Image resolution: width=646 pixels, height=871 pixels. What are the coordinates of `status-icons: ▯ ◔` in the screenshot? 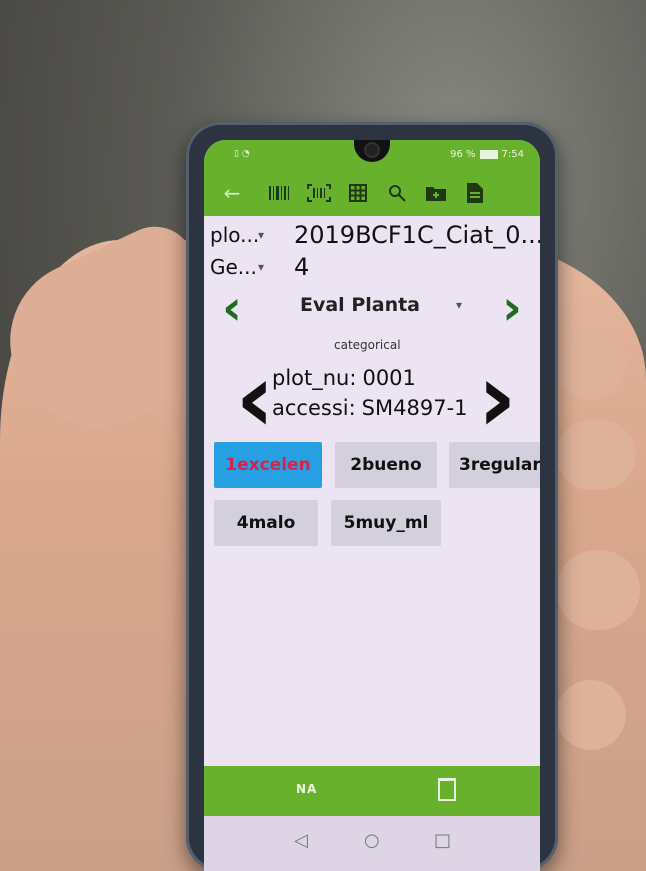 It's located at (242, 154).